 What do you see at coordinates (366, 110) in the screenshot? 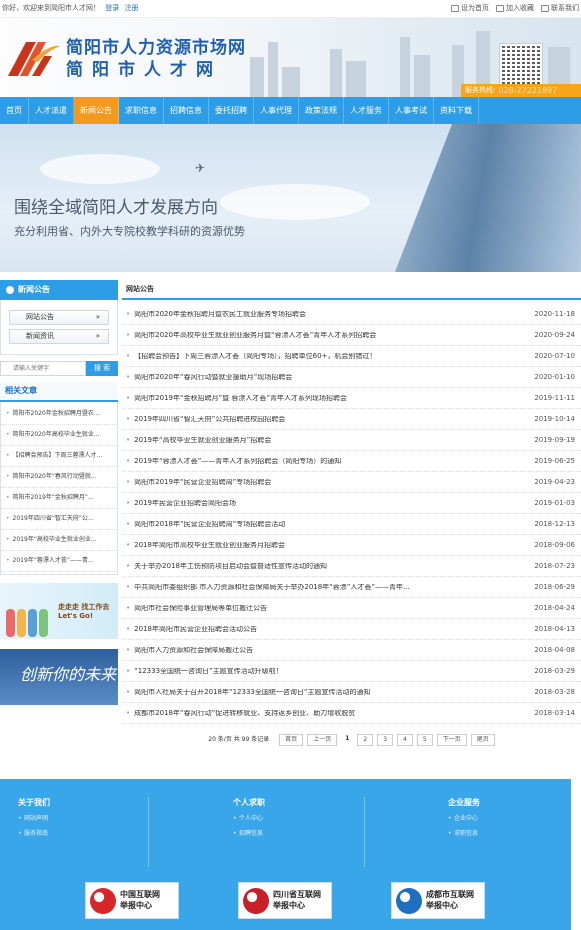
I see `nav-item: 人才服务` at bounding box center [366, 110].